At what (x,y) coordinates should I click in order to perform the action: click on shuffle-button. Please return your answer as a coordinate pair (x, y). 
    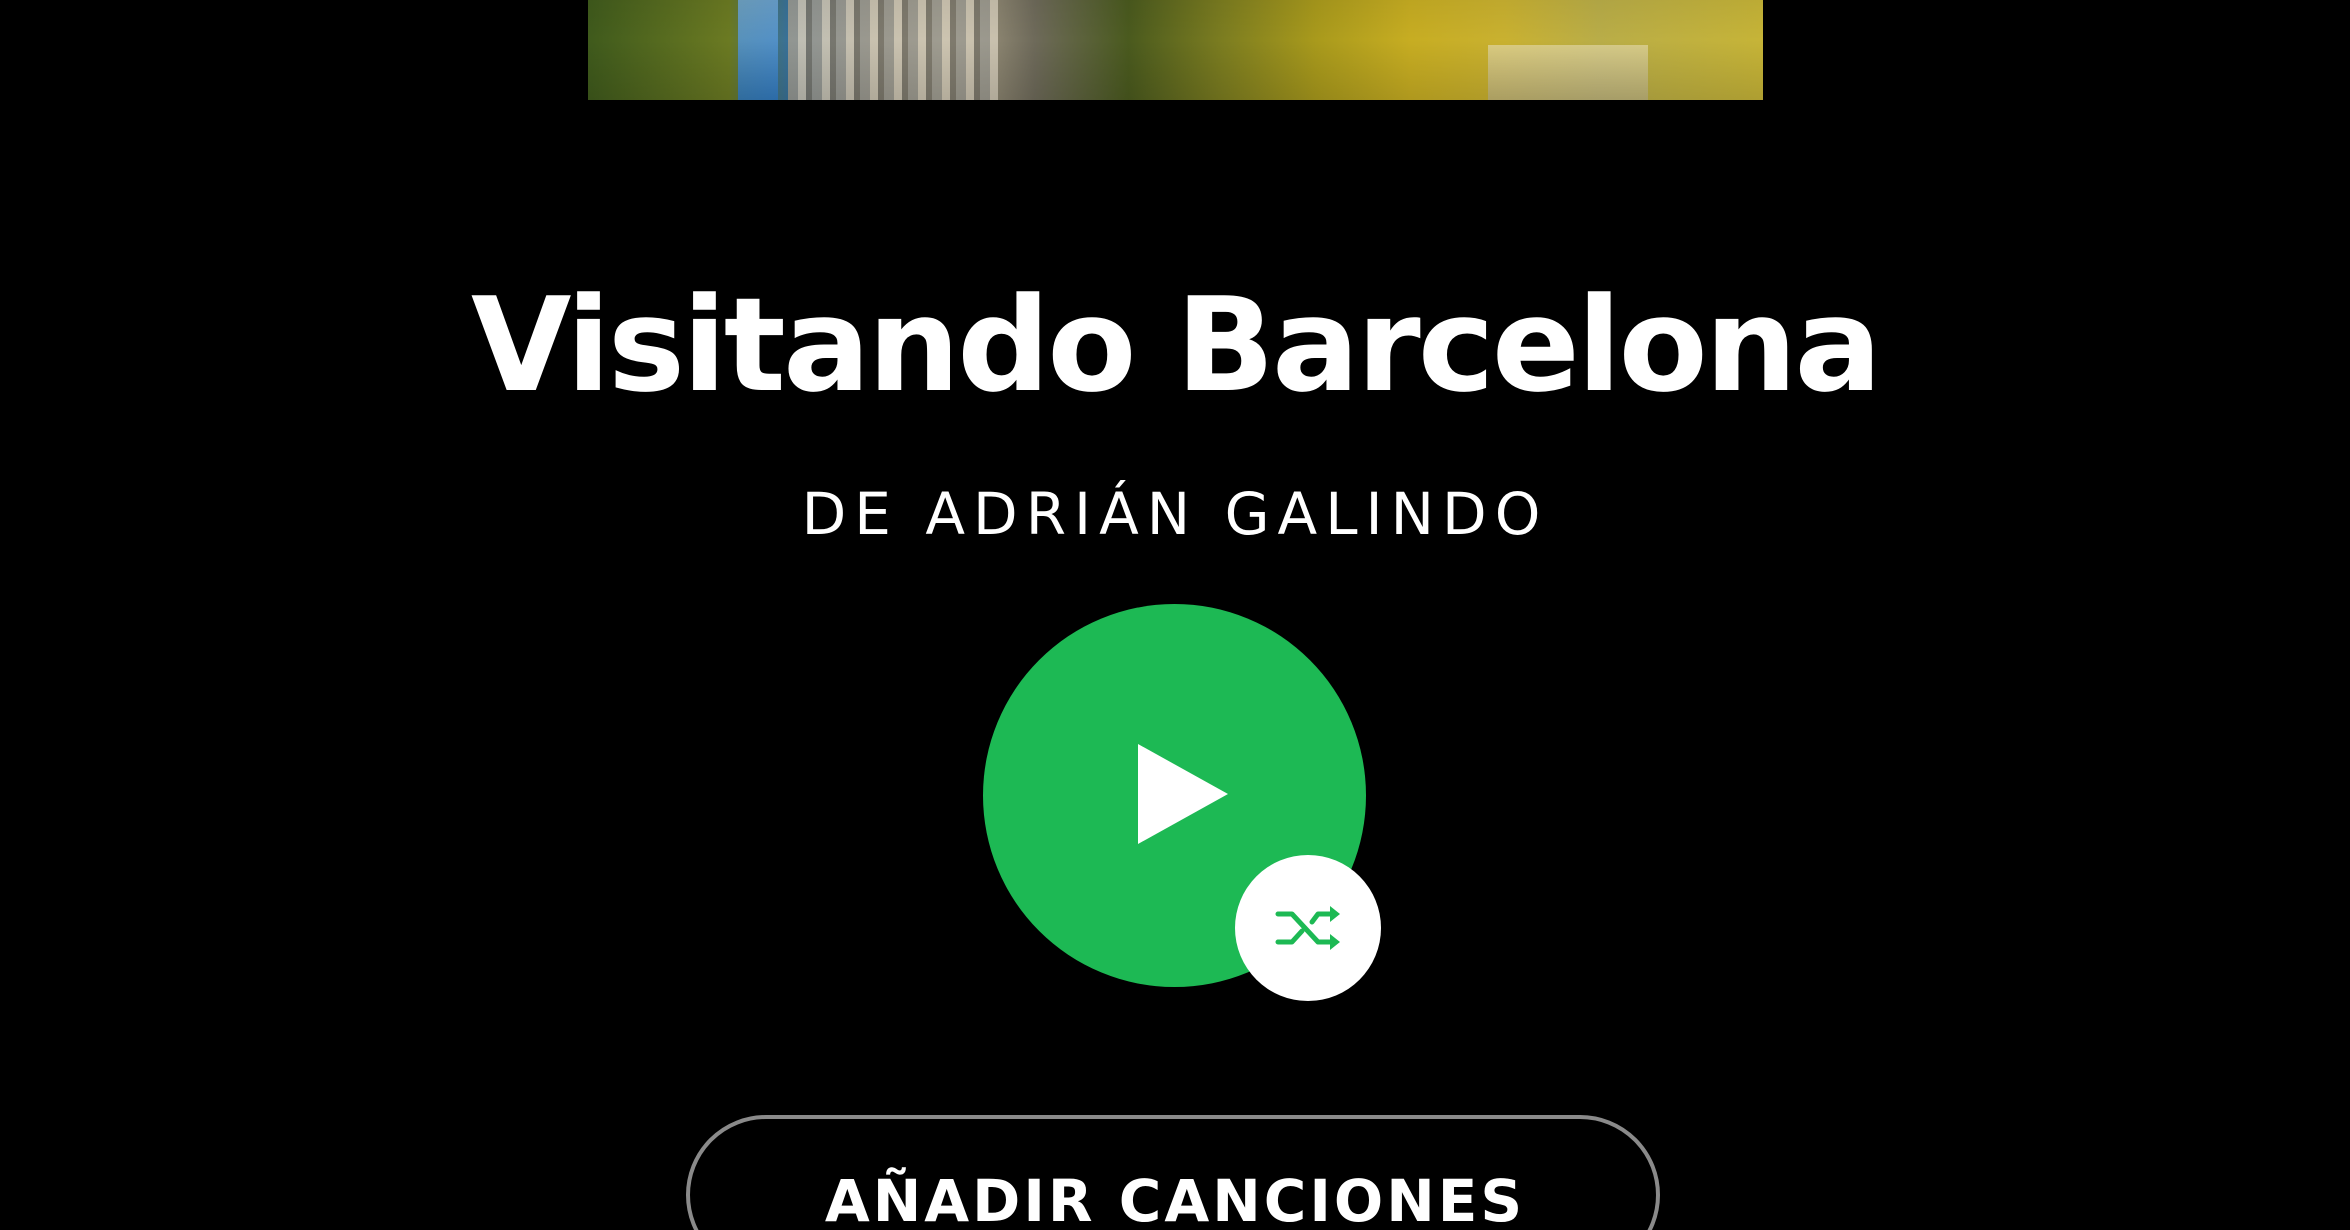
    Looking at the image, I should click on (1308, 928).